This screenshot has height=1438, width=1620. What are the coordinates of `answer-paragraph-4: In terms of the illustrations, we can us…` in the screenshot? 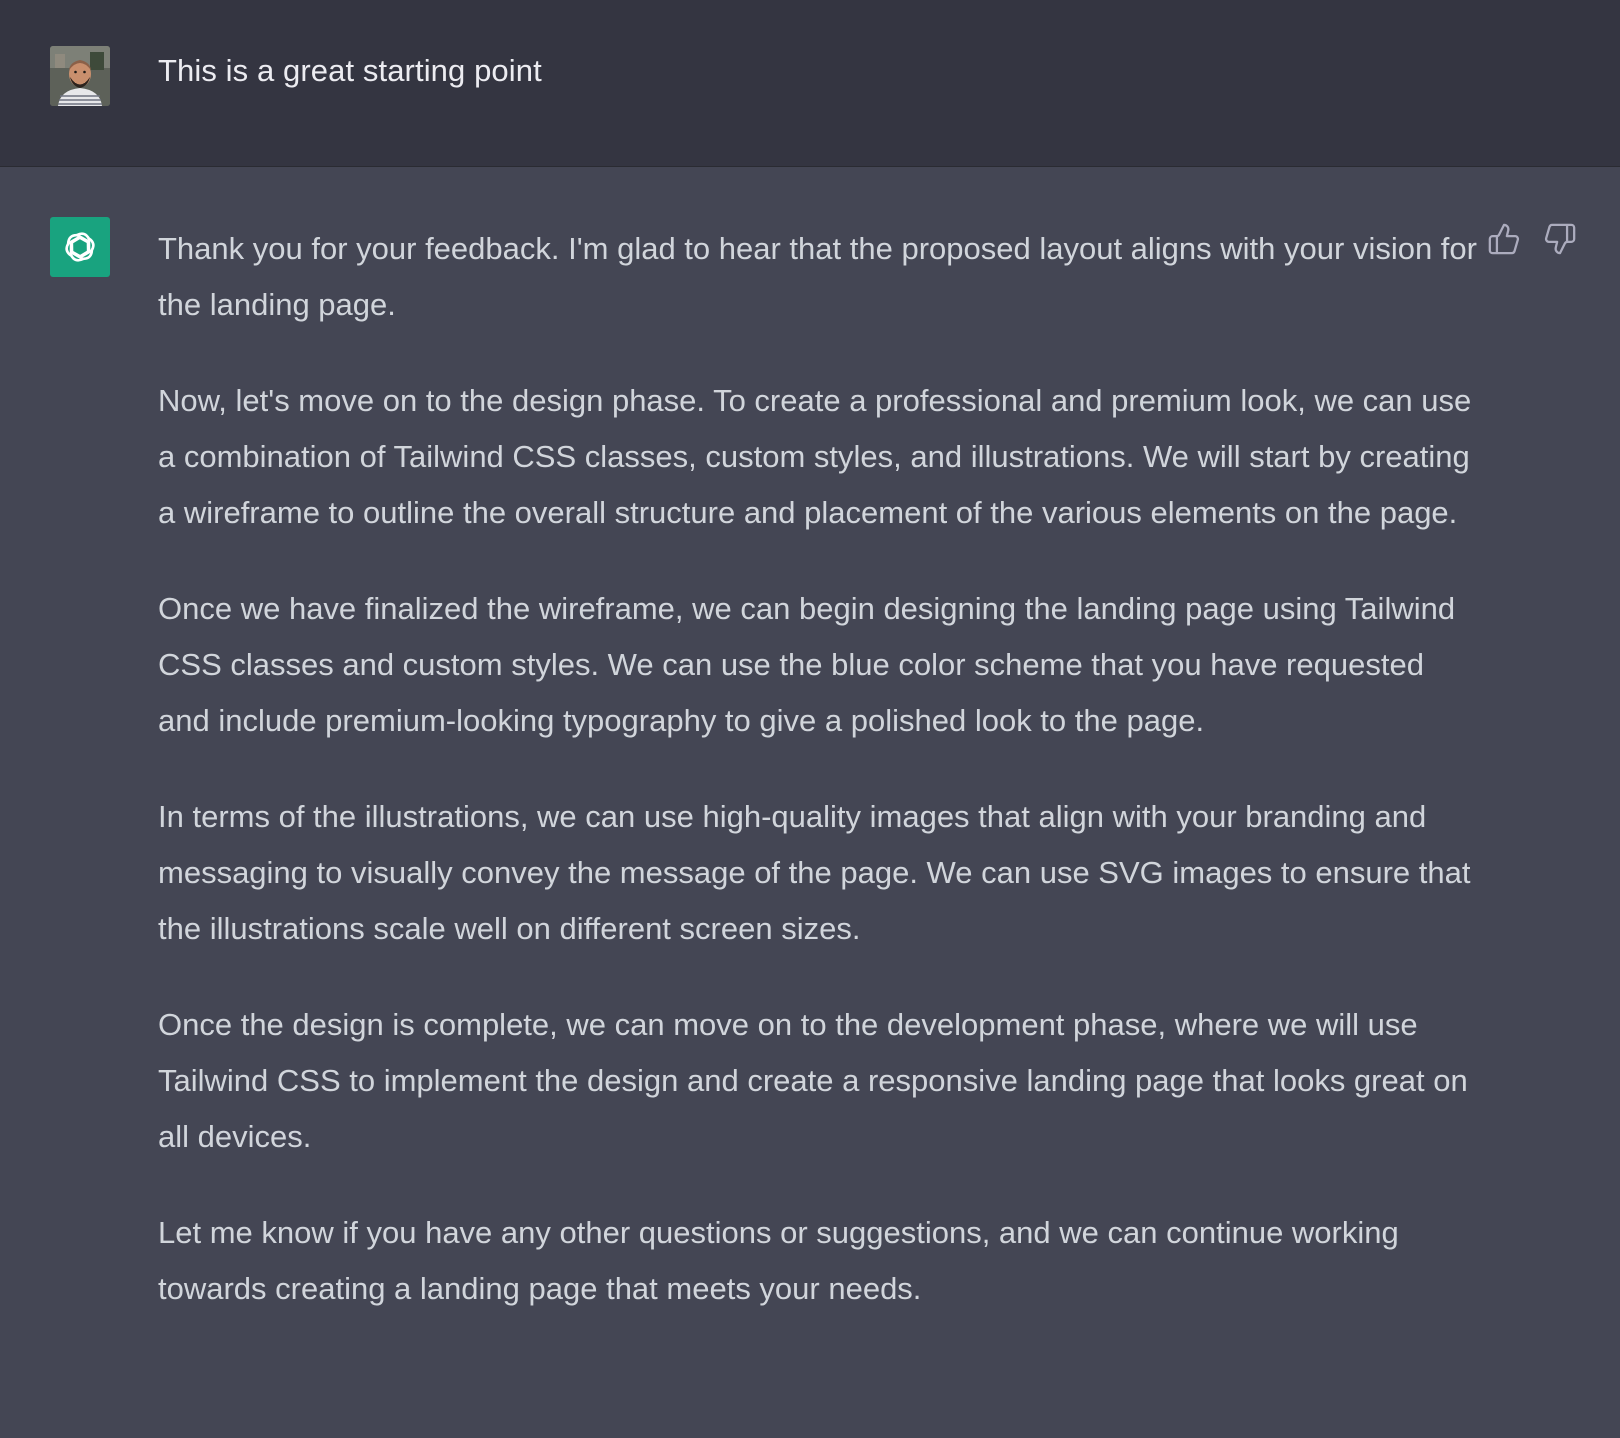 It's located at (814, 872).